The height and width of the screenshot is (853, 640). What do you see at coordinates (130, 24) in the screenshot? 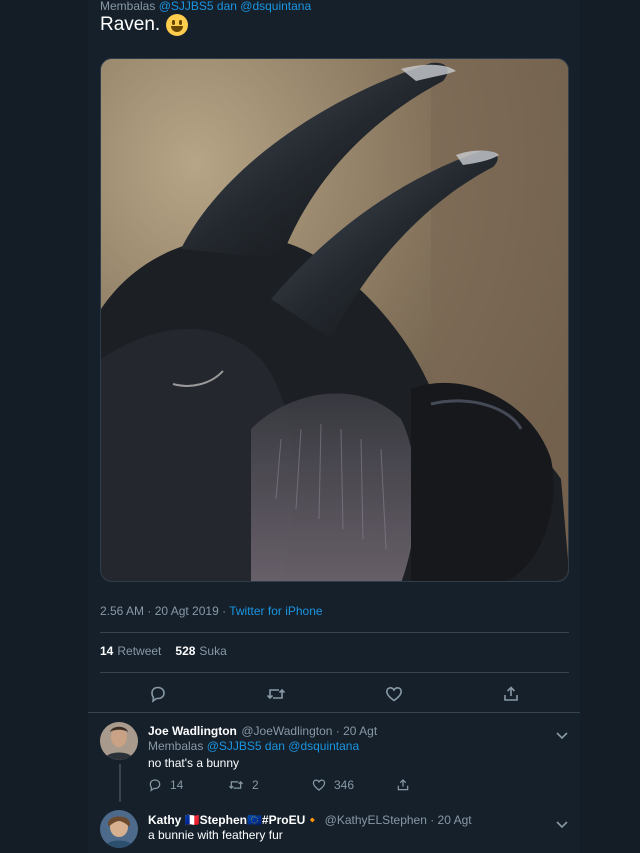
I see `tweet-body: Raven.` at bounding box center [130, 24].